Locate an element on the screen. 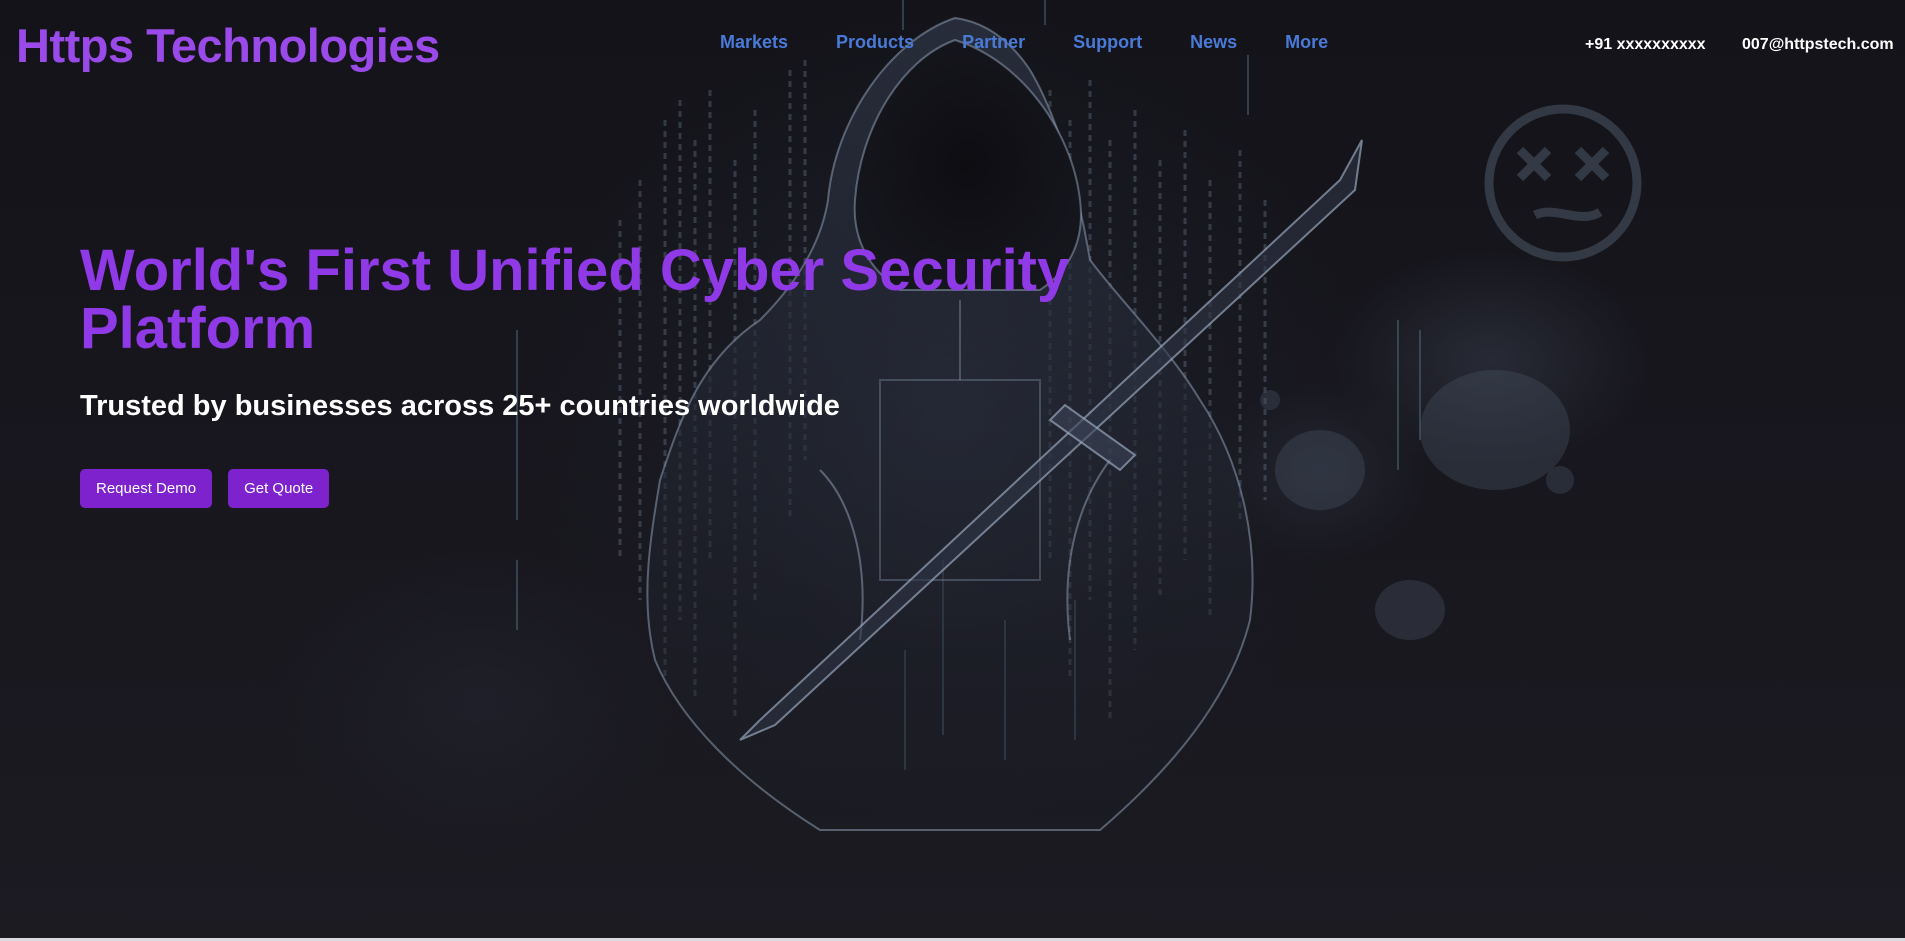  nav-item-more: More is located at coordinates (1306, 42).